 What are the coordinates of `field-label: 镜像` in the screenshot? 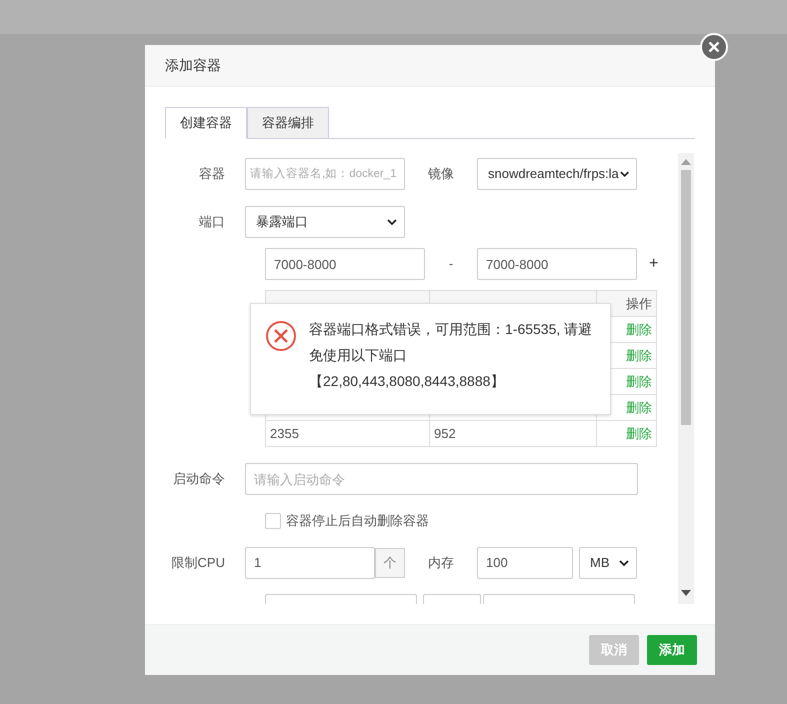 It's located at (441, 174).